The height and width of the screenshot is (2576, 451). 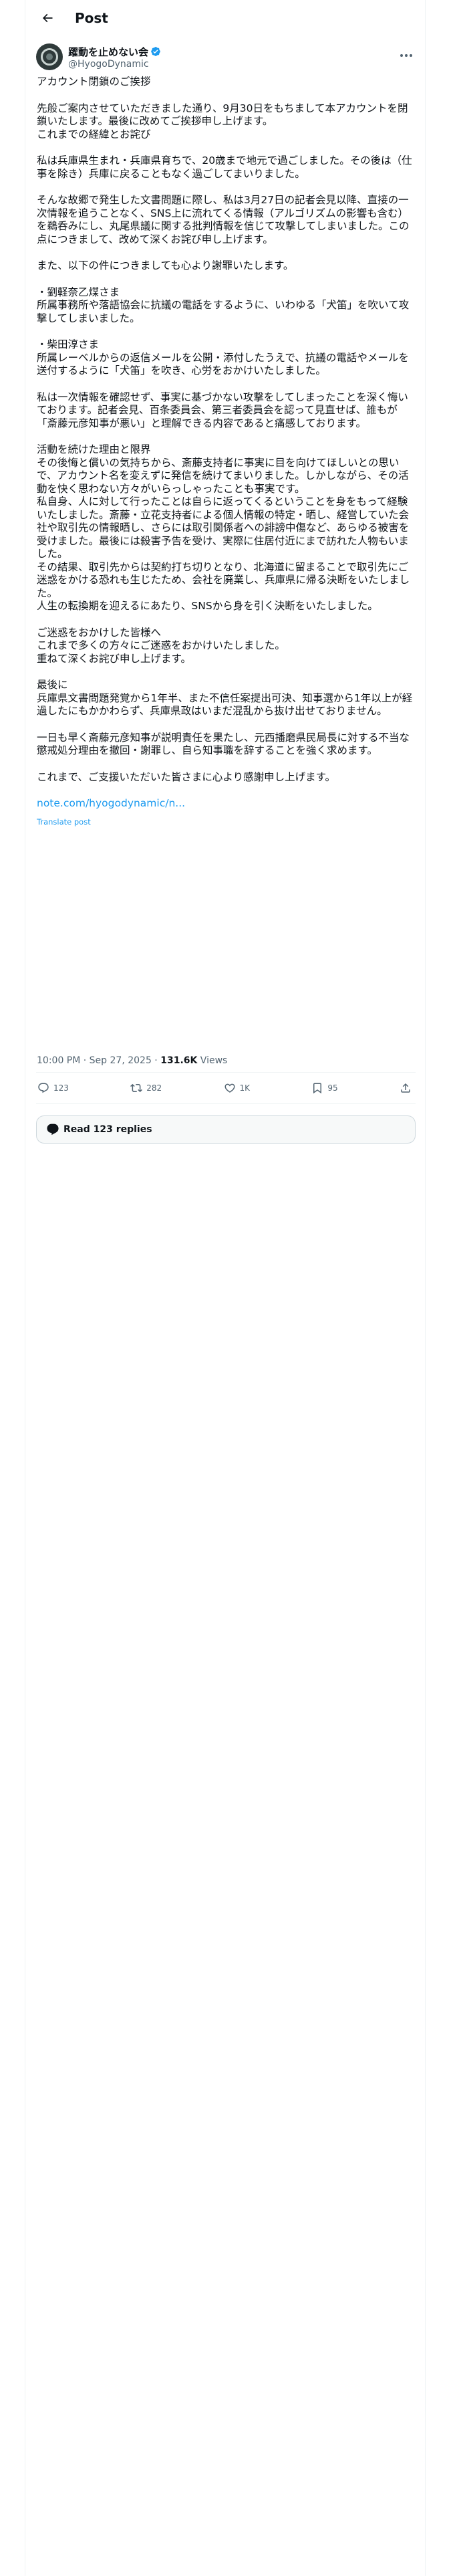 What do you see at coordinates (225, 17) in the screenshot?
I see `page-header: Post` at bounding box center [225, 17].